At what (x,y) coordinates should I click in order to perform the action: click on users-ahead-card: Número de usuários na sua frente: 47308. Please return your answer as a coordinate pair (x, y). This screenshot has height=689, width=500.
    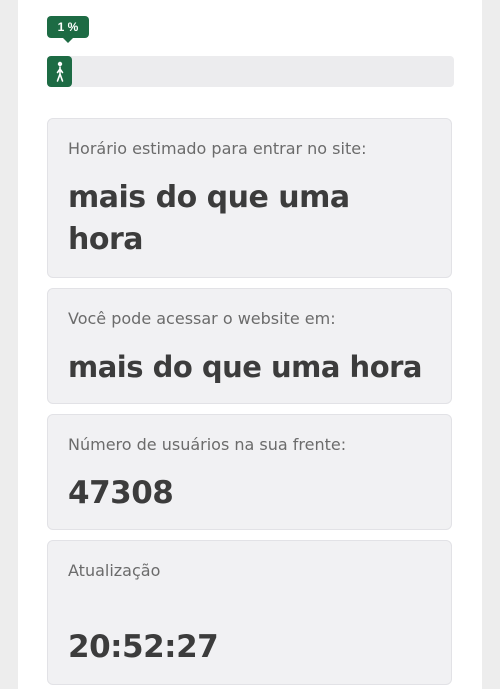
    Looking at the image, I should click on (249, 472).